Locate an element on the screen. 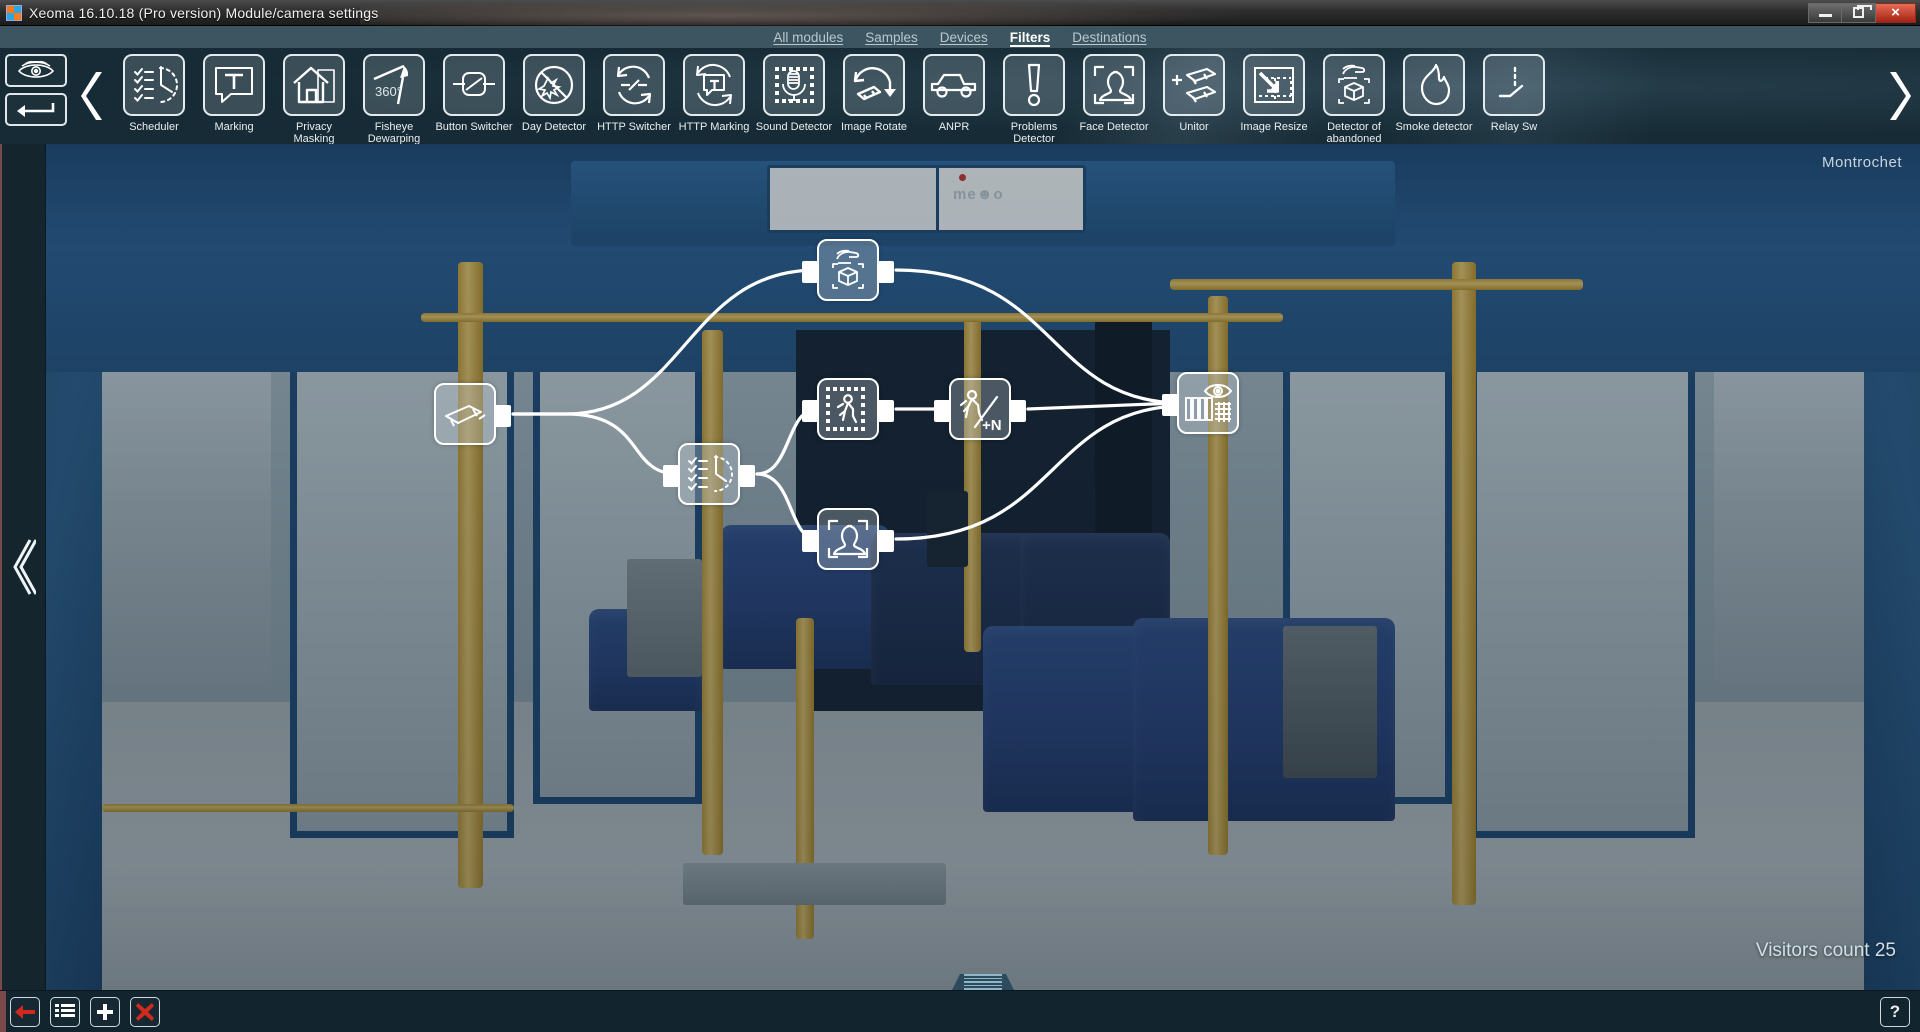 The image size is (1920, 1032). preview-eye-button is located at coordinates (36, 70).